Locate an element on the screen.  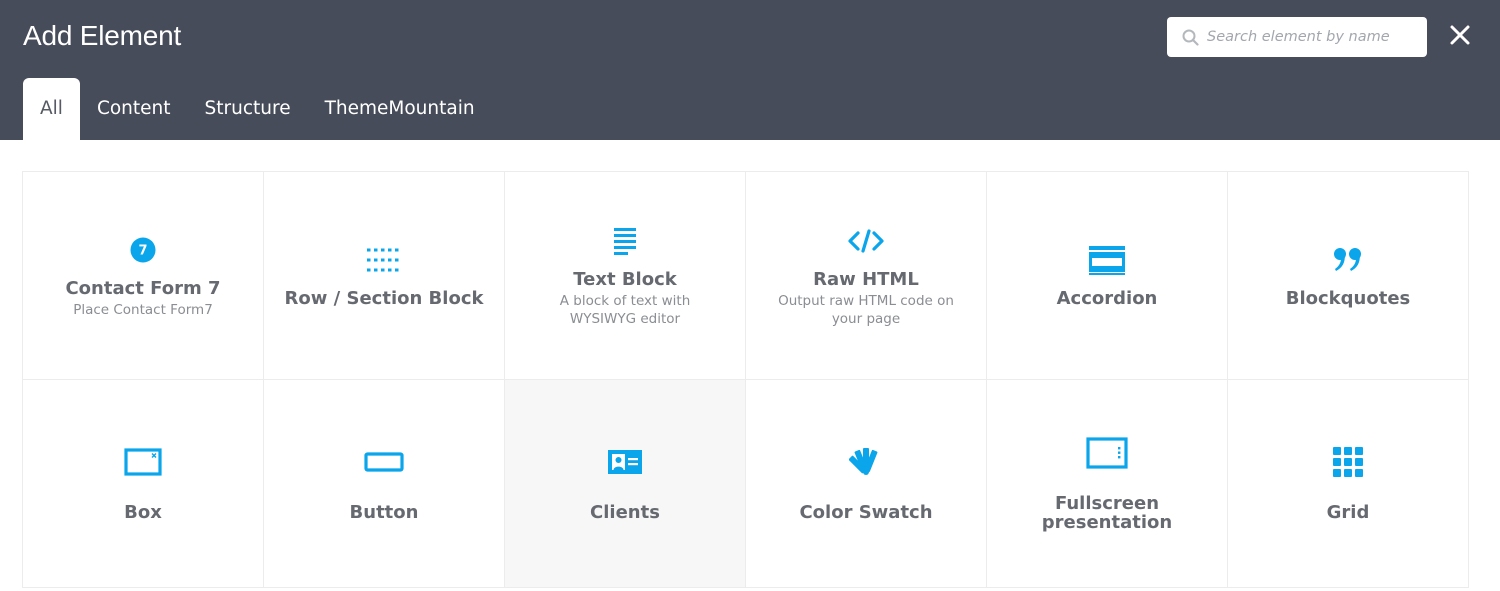
element-name: Row / Section Block is located at coordinates (384, 298).